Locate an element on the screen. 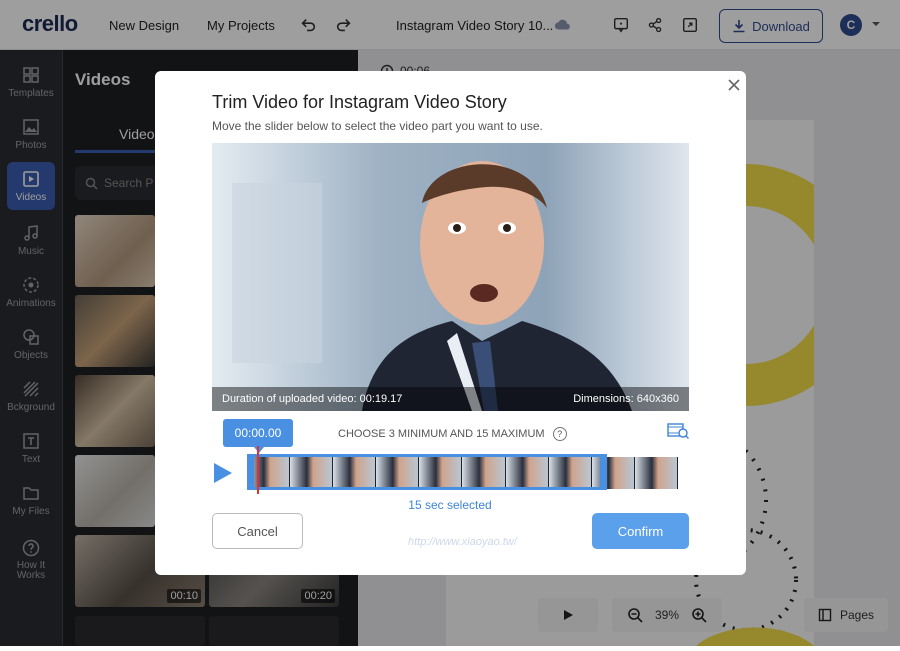 The image size is (900, 651). duration-hint: CHOOSE 3 MINIMUM AND 15 MAXIMUM ? is located at coordinates (452, 434).